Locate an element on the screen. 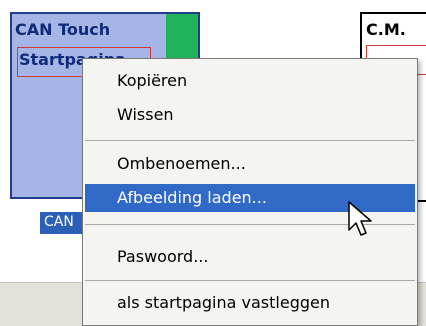 This screenshot has height=326, width=426. menu-item-kopieren: Kopiëren is located at coordinates (250, 81).